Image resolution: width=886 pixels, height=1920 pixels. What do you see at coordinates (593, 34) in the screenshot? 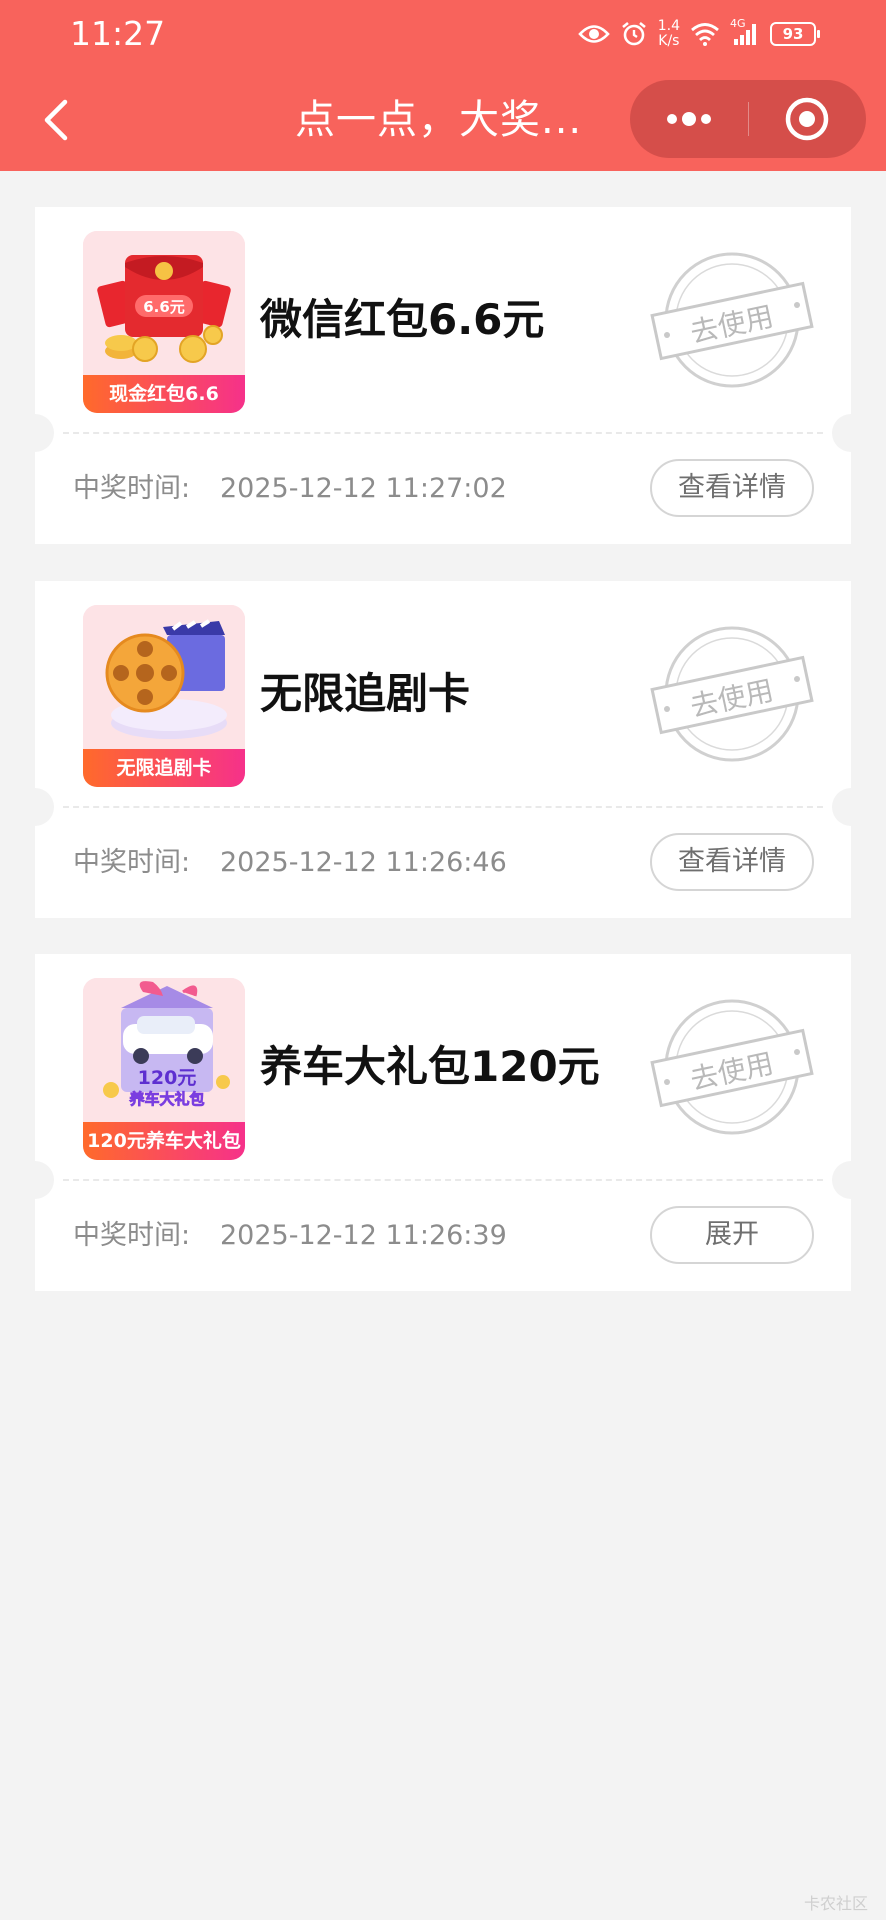
I see `eye-icon` at bounding box center [593, 34].